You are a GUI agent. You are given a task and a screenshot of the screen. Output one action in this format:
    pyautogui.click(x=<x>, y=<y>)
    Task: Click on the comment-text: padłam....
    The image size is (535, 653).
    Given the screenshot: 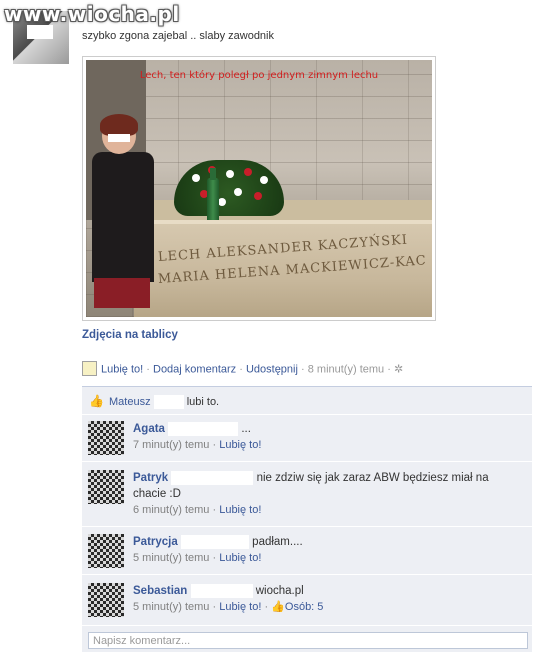 What is the action you would take?
    pyautogui.click(x=277, y=542)
    